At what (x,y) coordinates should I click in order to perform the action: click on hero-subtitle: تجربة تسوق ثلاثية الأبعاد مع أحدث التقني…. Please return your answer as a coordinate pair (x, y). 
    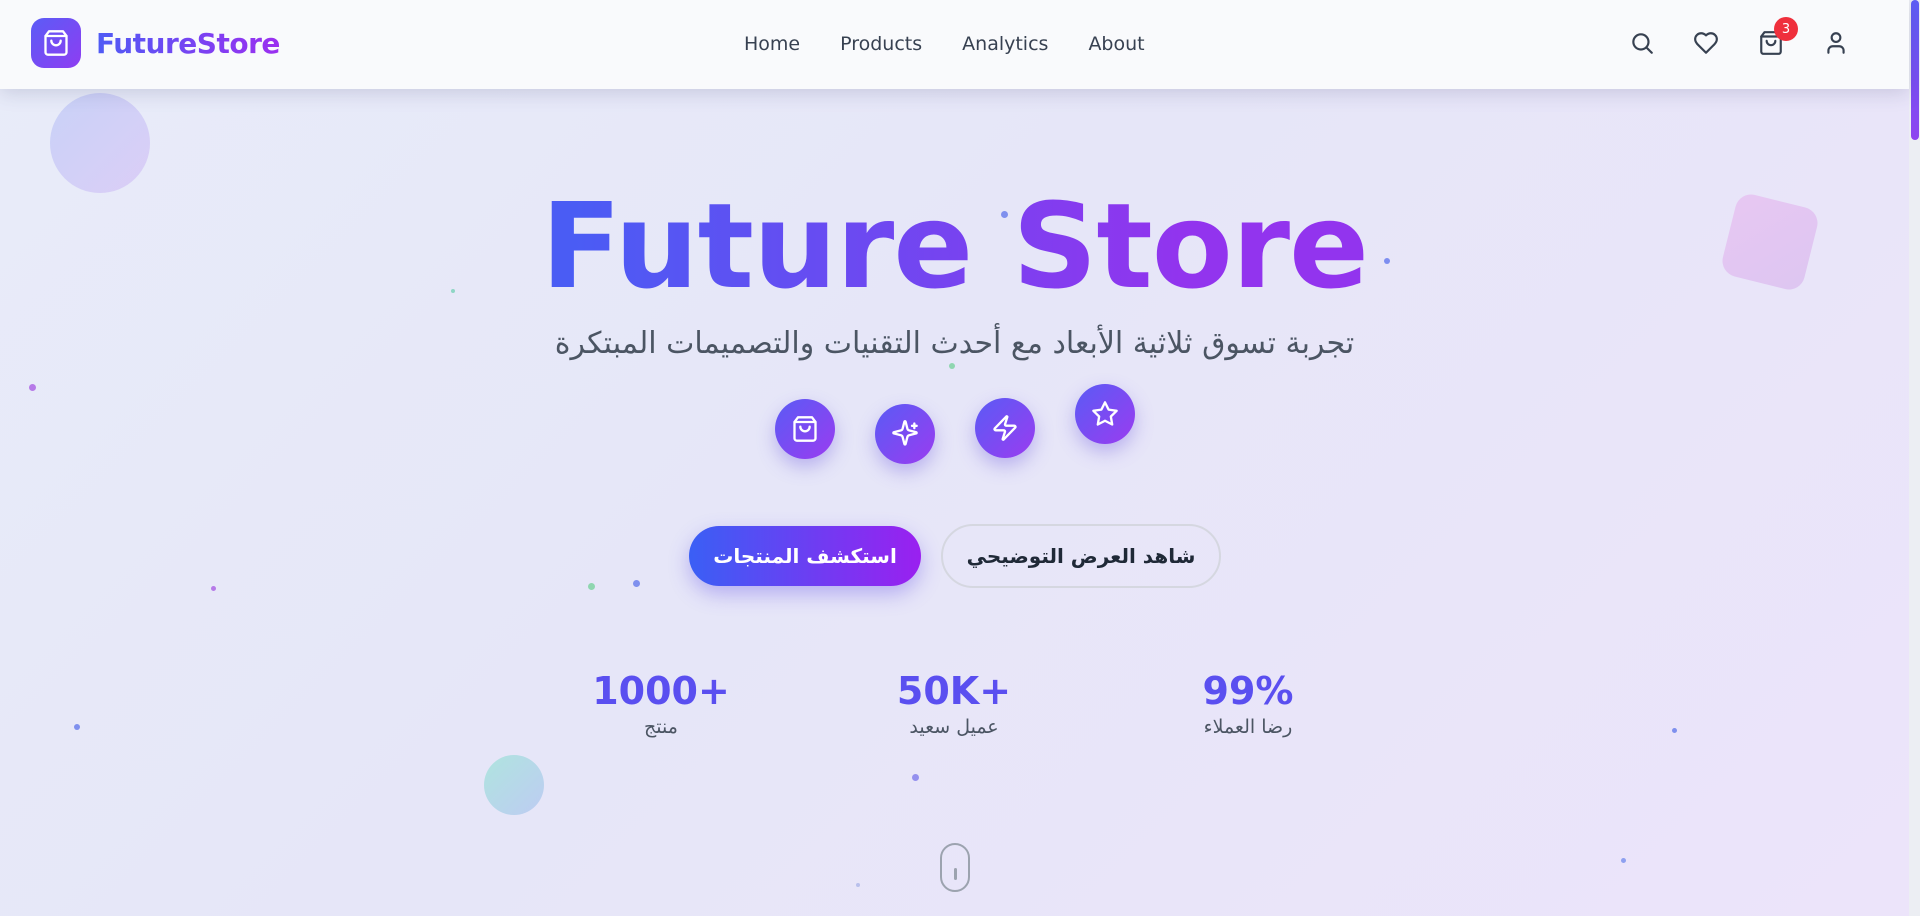
    Looking at the image, I should click on (954, 343).